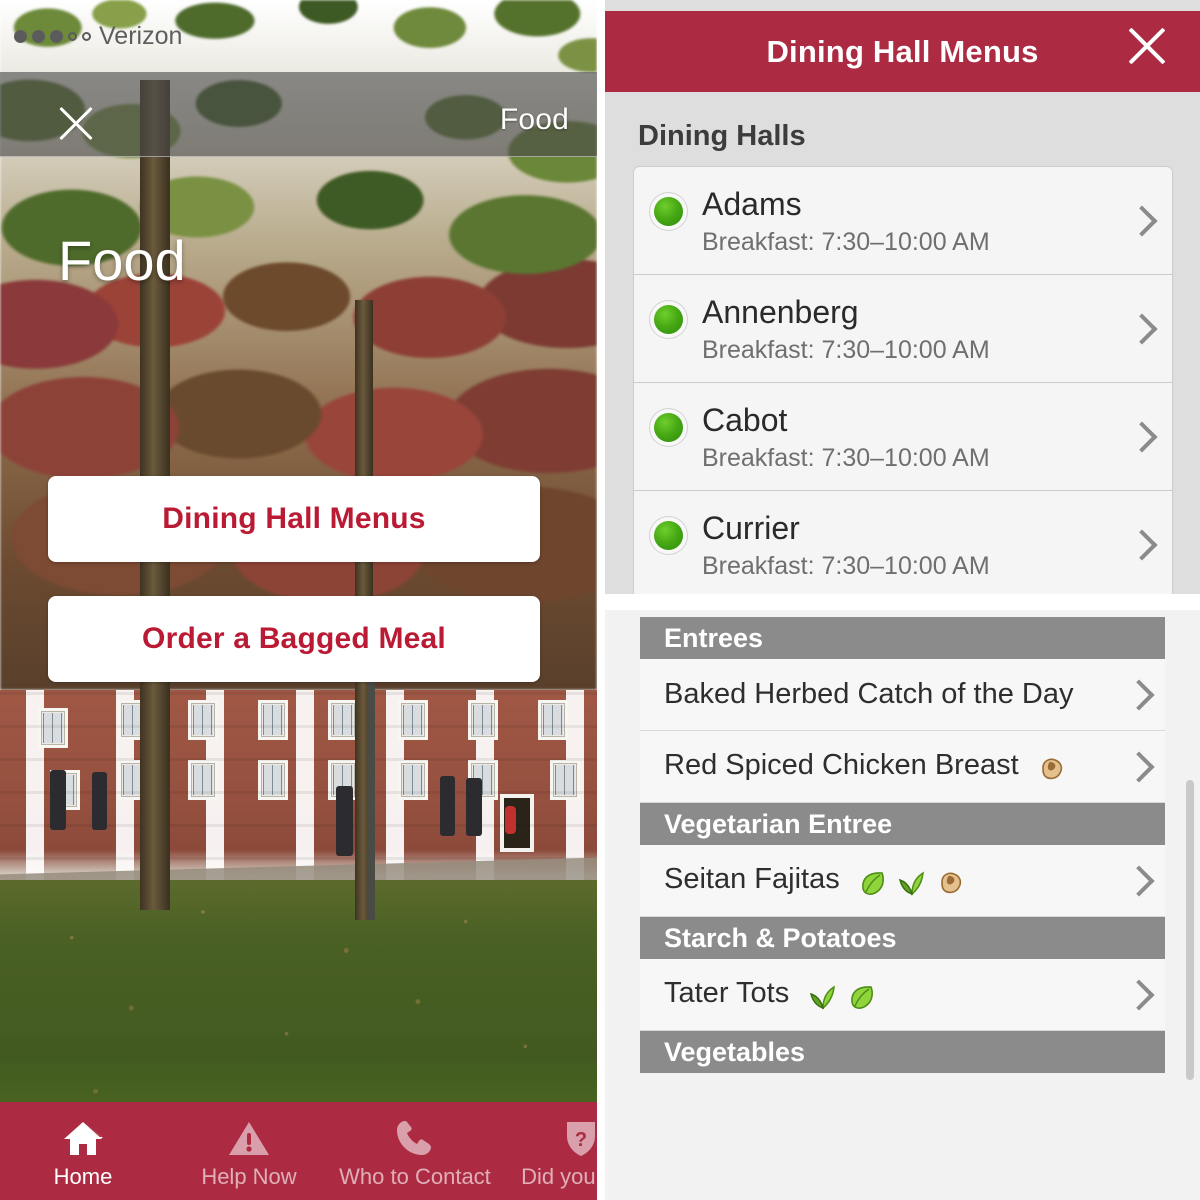  Describe the element at coordinates (727, 992) in the screenshot. I see `menu-item-name: Tater Tots` at that location.